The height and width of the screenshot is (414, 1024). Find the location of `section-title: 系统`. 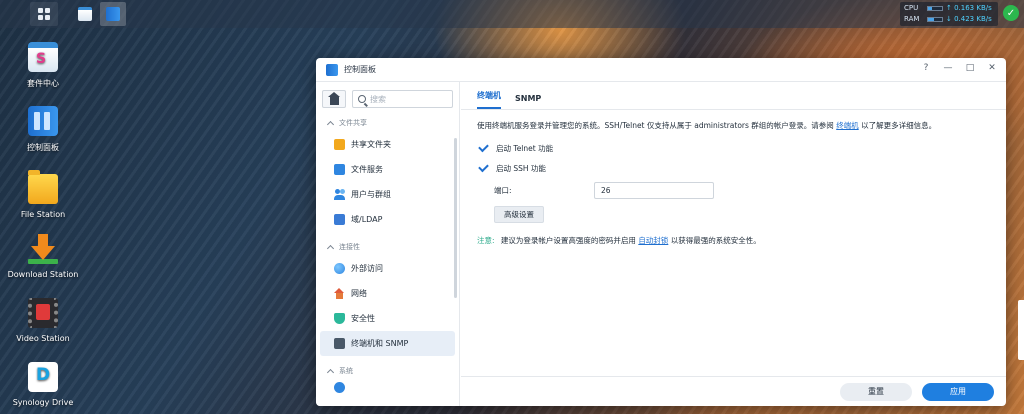

section-title: 系统 is located at coordinates (346, 371).